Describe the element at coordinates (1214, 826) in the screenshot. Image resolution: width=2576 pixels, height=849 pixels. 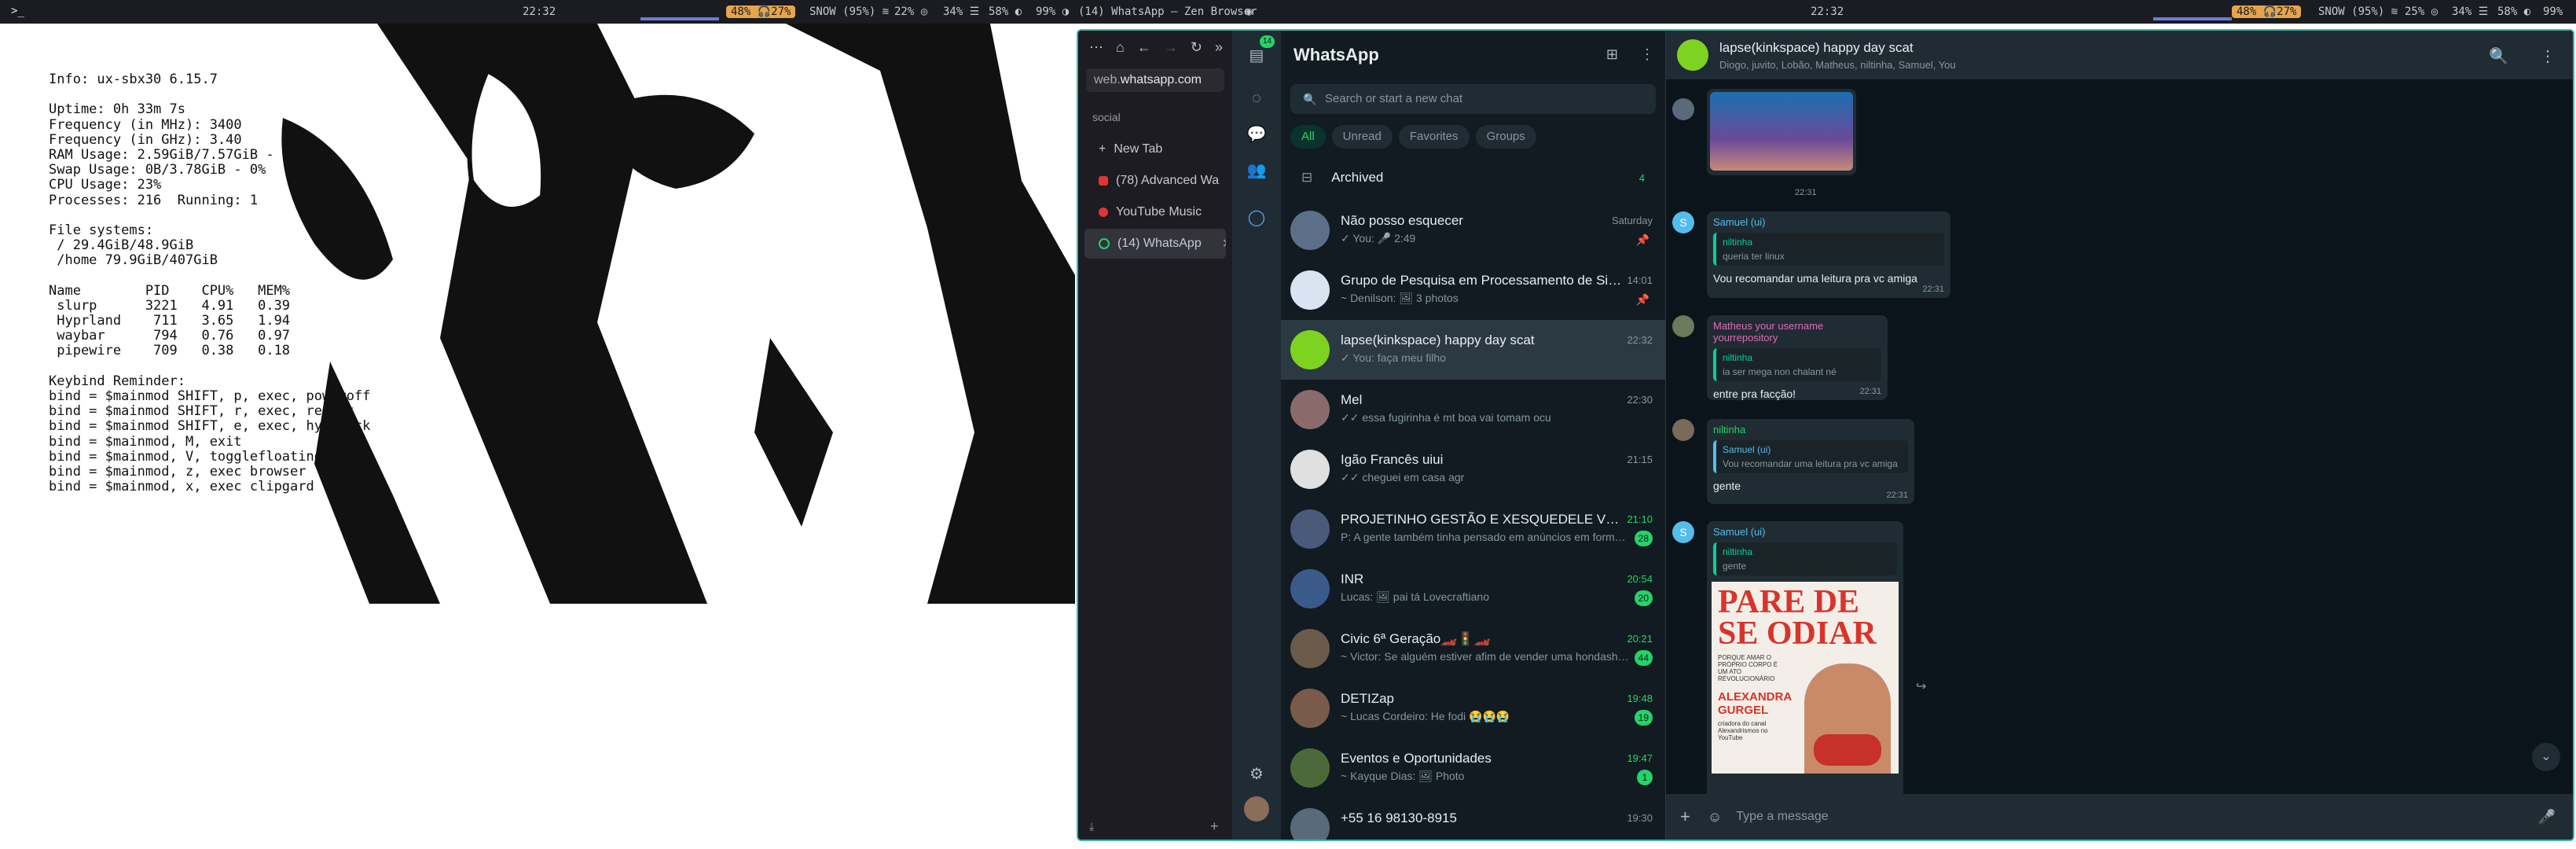
I see `add-icon: +` at that location.